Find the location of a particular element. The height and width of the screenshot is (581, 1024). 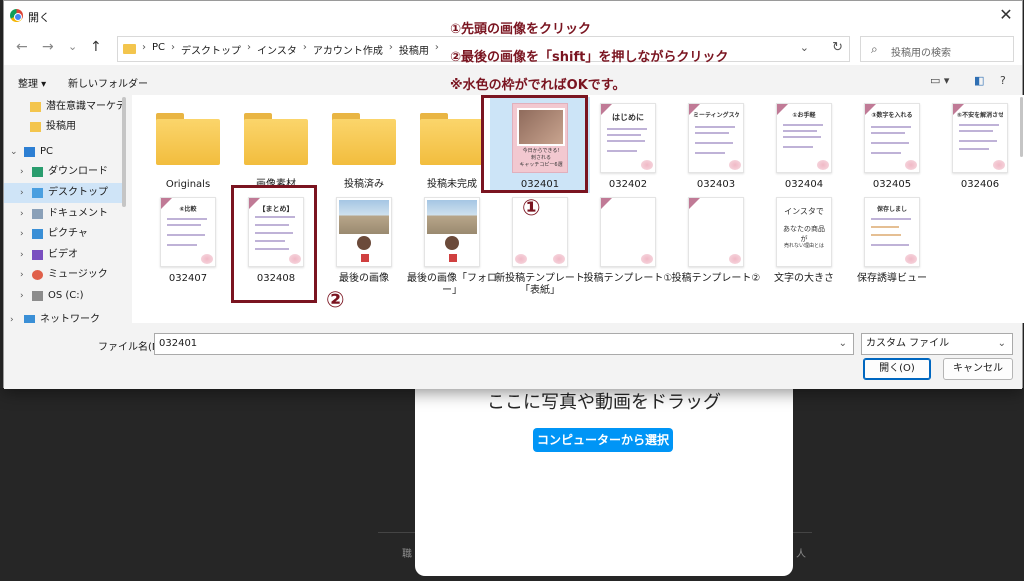

forward-icon: → is located at coordinates (48, 47).